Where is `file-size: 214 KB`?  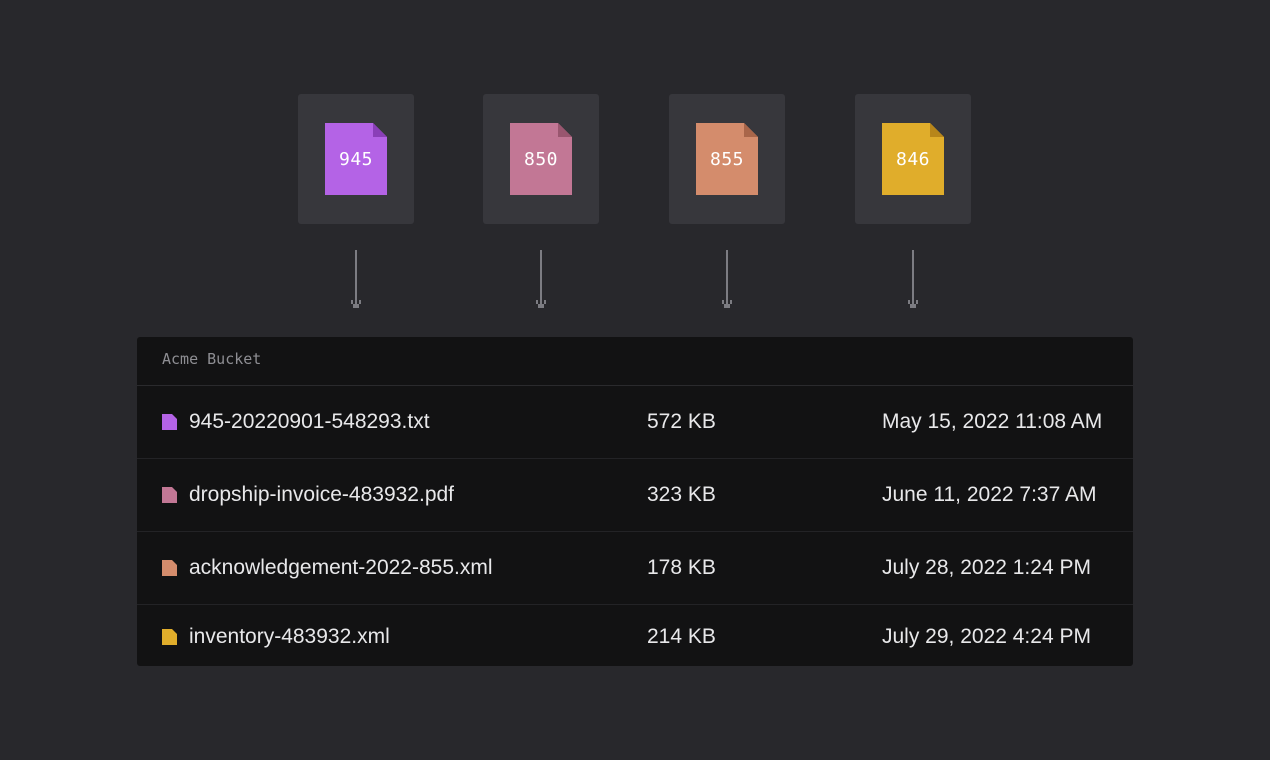
file-size: 214 KB is located at coordinates (681, 636).